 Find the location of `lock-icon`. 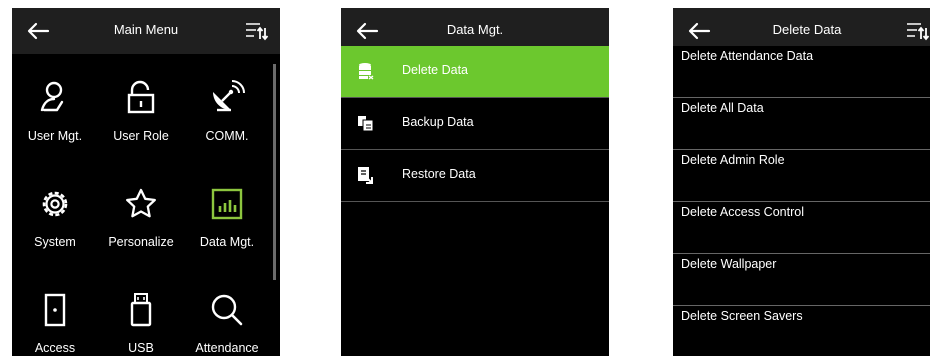

lock-icon is located at coordinates (141, 98).